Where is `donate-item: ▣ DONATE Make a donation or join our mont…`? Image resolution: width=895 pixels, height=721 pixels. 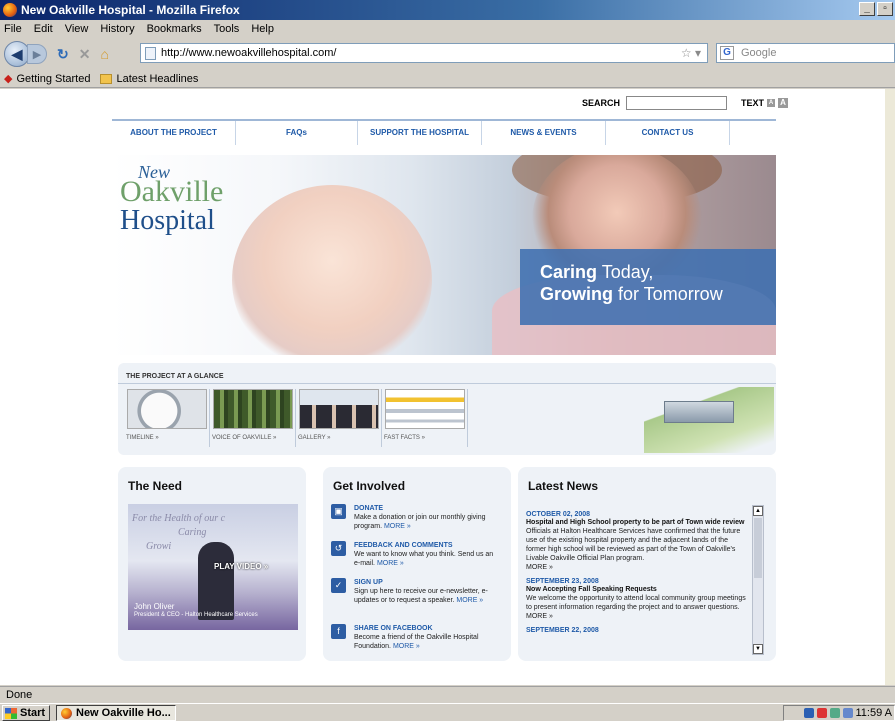 donate-item: ▣ DONATE Make a donation or join our mont… is located at coordinates (416, 517).